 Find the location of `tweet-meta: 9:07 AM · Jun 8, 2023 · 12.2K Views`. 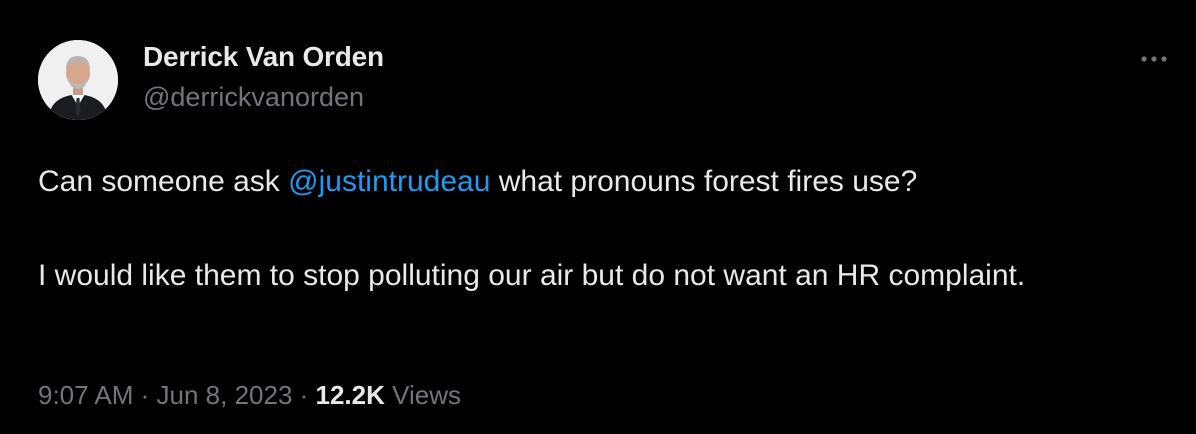

tweet-meta: 9:07 AM · Jun 8, 2023 · 12.2K Views is located at coordinates (249, 395).